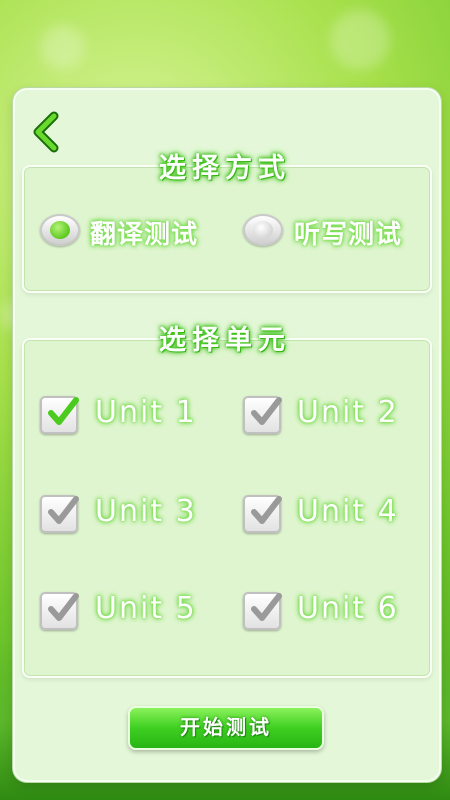 The width and height of the screenshot is (450, 800). What do you see at coordinates (348, 412) in the screenshot?
I see `unit-label-2: Unit 2` at bounding box center [348, 412].